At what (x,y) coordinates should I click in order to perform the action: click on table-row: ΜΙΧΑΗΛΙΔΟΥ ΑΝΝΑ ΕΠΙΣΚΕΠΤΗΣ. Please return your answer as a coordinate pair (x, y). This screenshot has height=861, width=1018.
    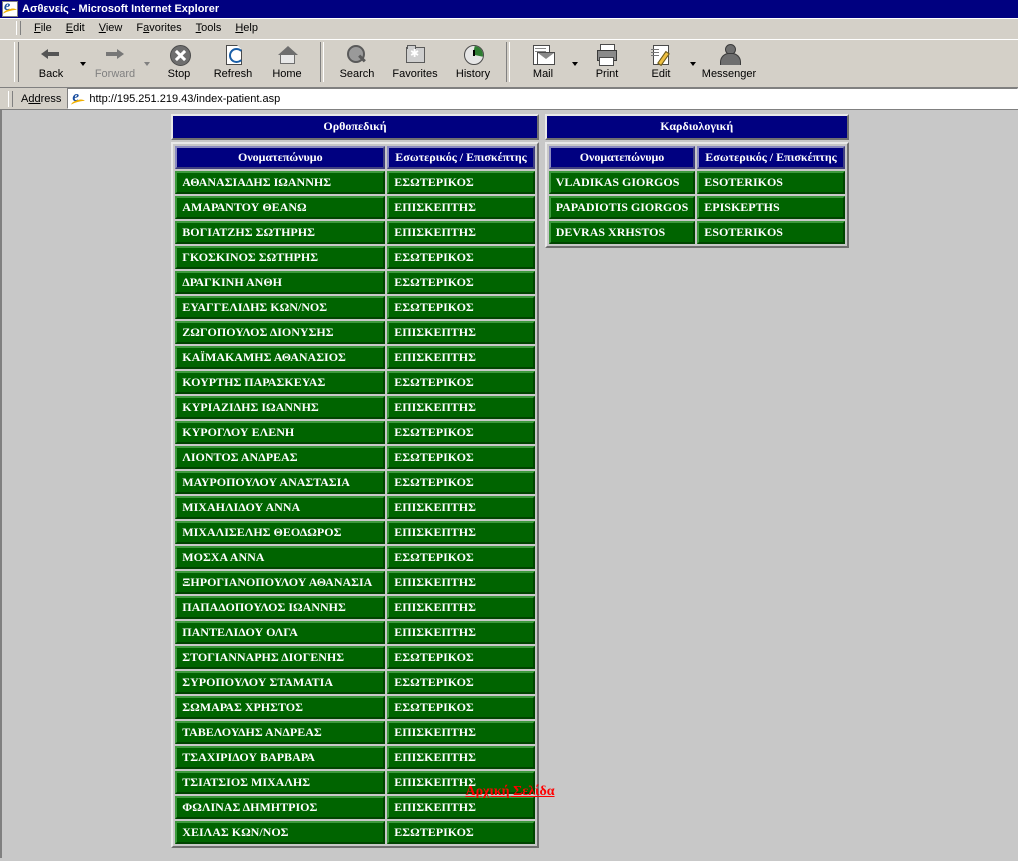
    Looking at the image, I should click on (355, 507).